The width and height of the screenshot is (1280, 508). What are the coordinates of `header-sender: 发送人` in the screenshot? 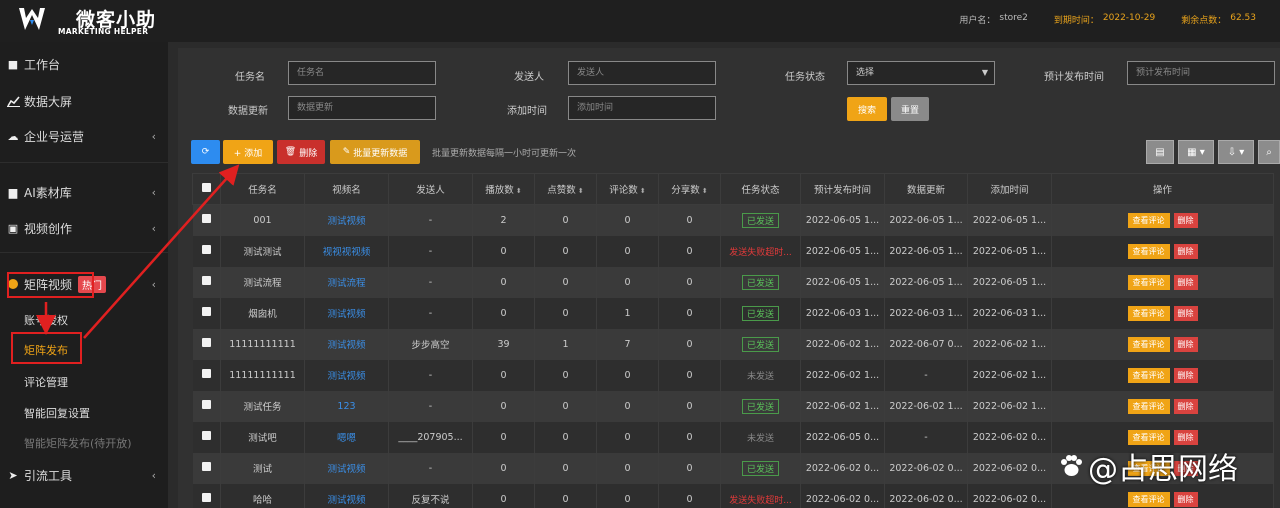 It's located at (430, 189).